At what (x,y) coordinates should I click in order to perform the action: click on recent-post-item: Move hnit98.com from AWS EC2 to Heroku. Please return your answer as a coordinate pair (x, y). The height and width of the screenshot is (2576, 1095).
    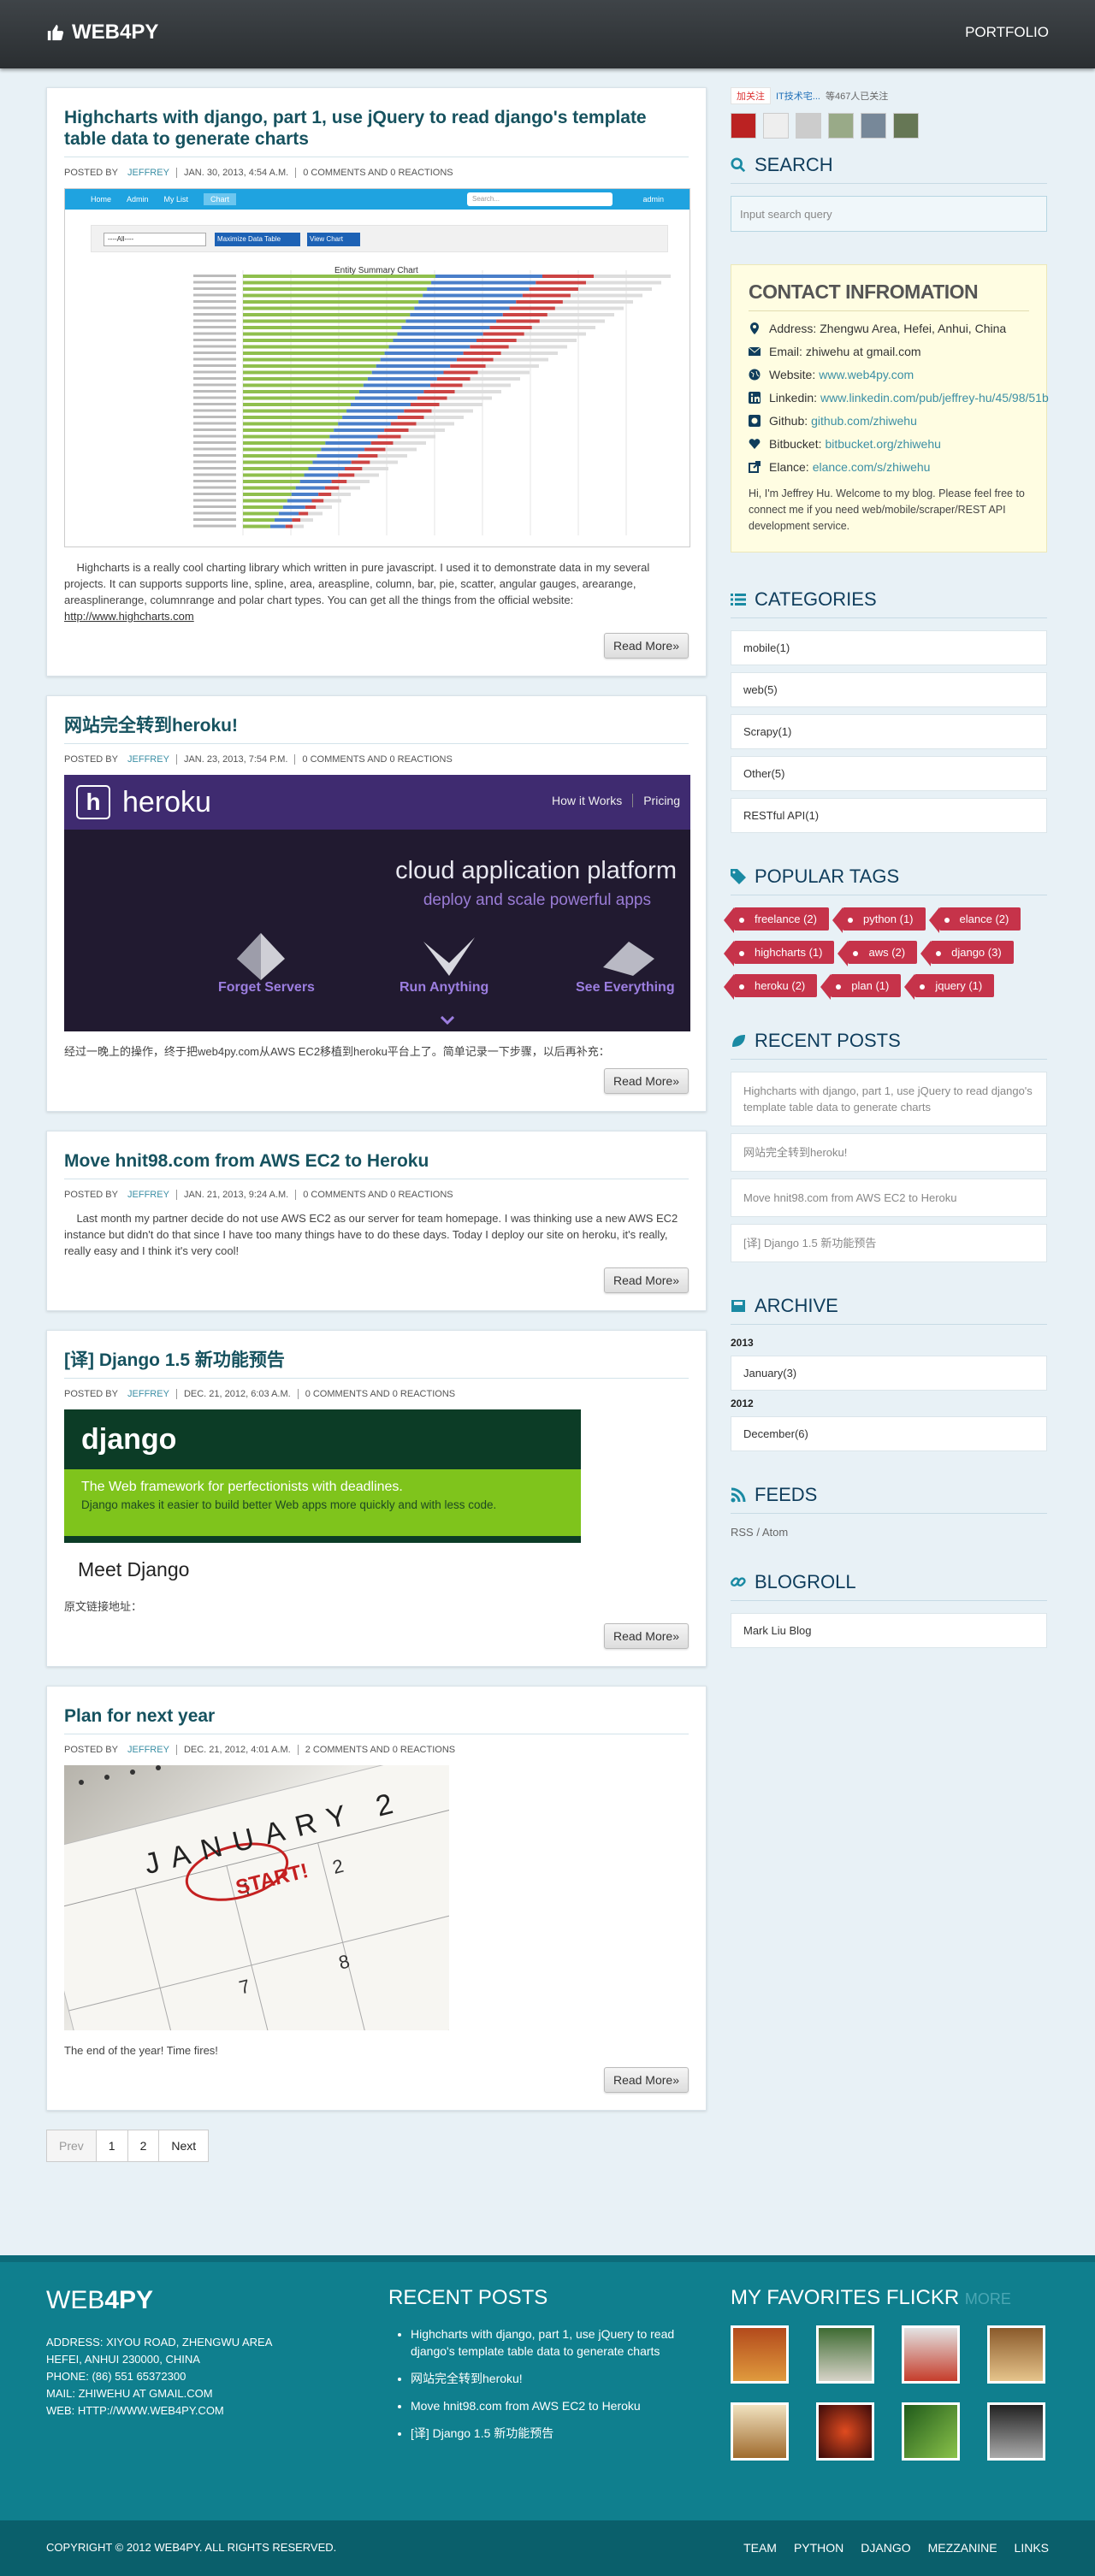
    Looking at the image, I should click on (889, 1198).